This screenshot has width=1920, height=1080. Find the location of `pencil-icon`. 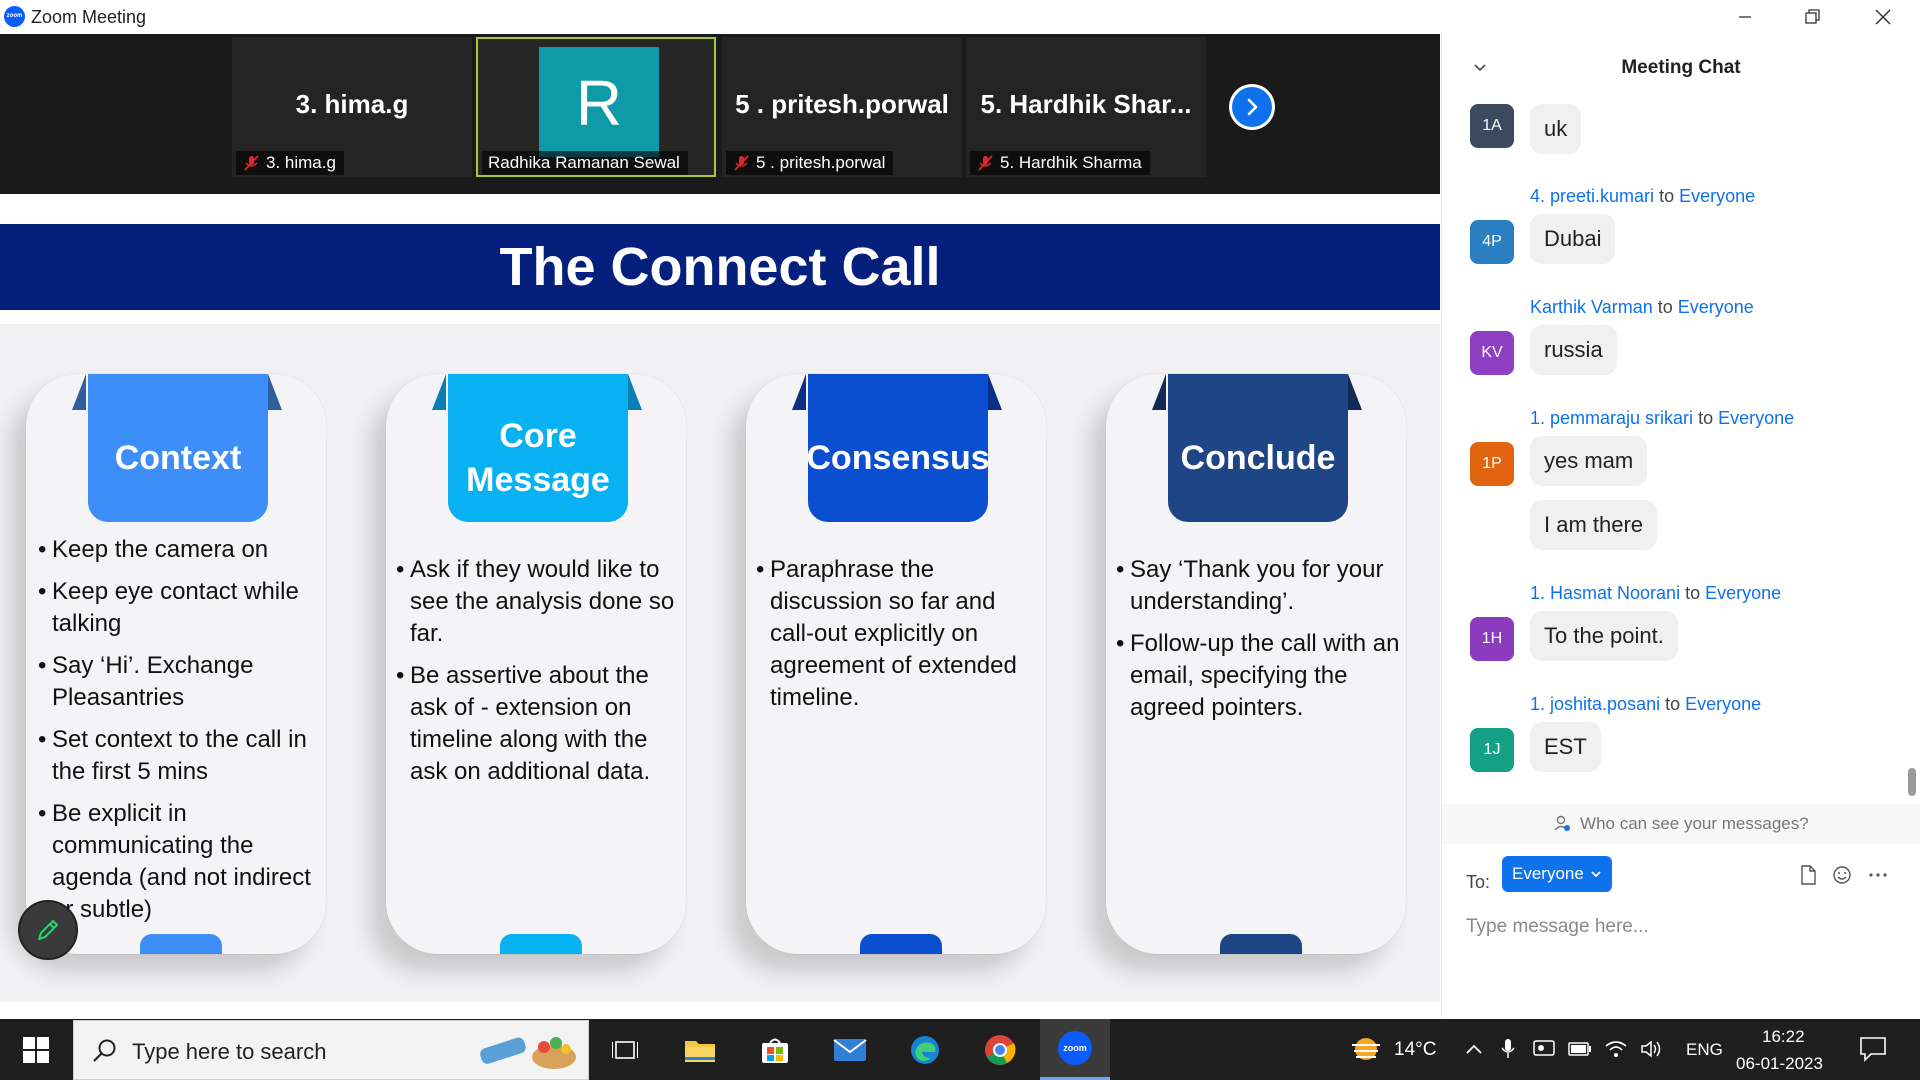

pencil-icon is located at coordinates (48, 930).